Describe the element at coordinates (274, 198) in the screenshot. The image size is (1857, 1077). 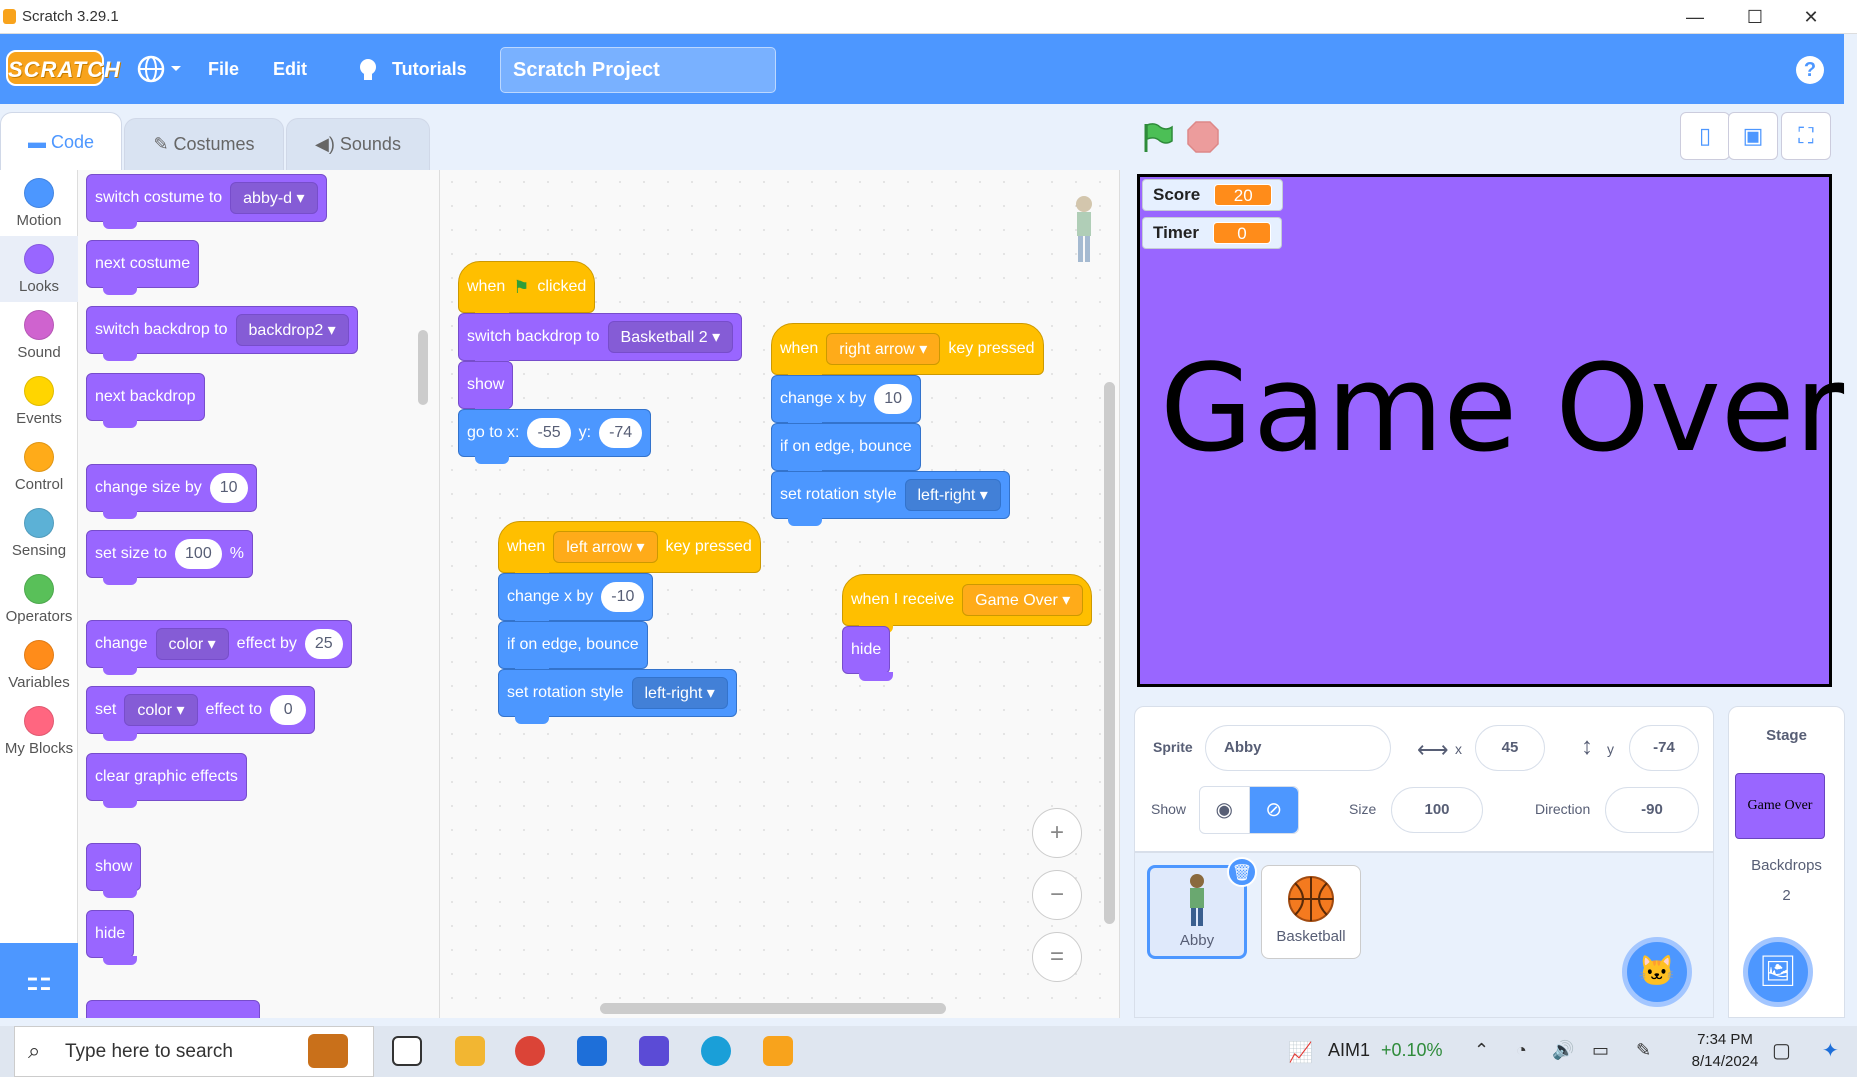
I see `costume-dropdown: abby-d` at that location.